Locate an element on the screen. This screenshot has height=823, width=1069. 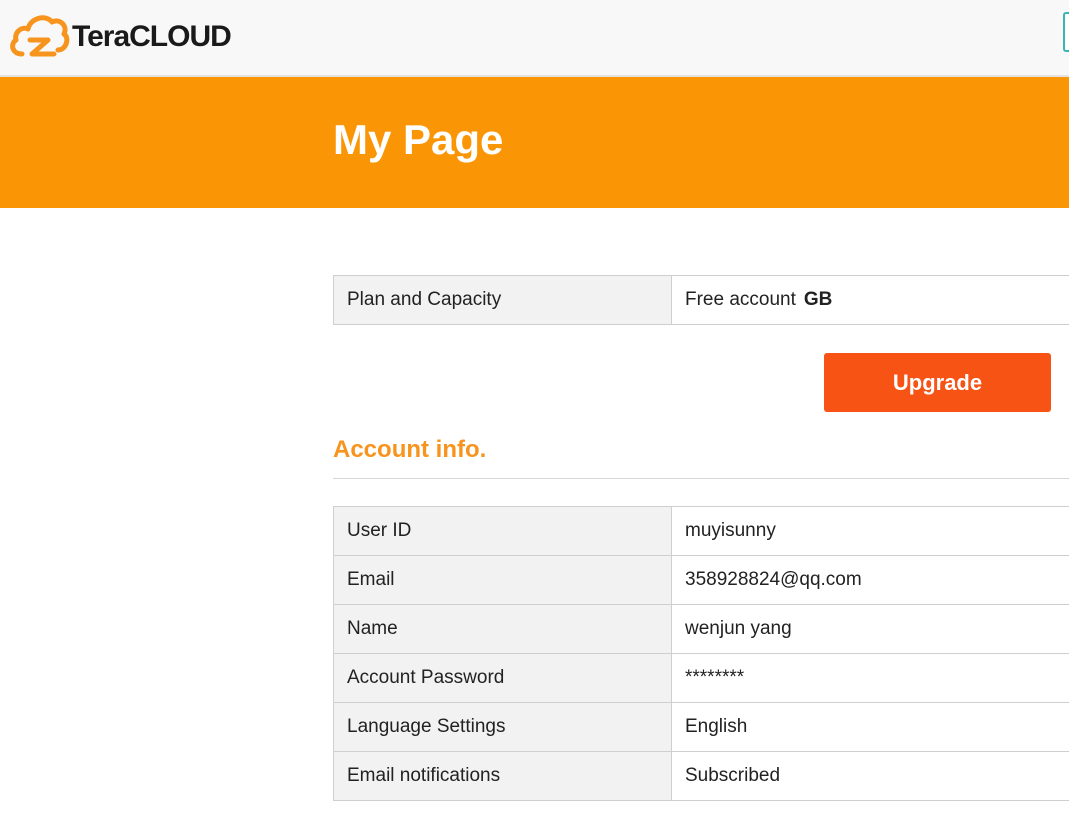
header-edge-button is located at coordinates (1066, 32).